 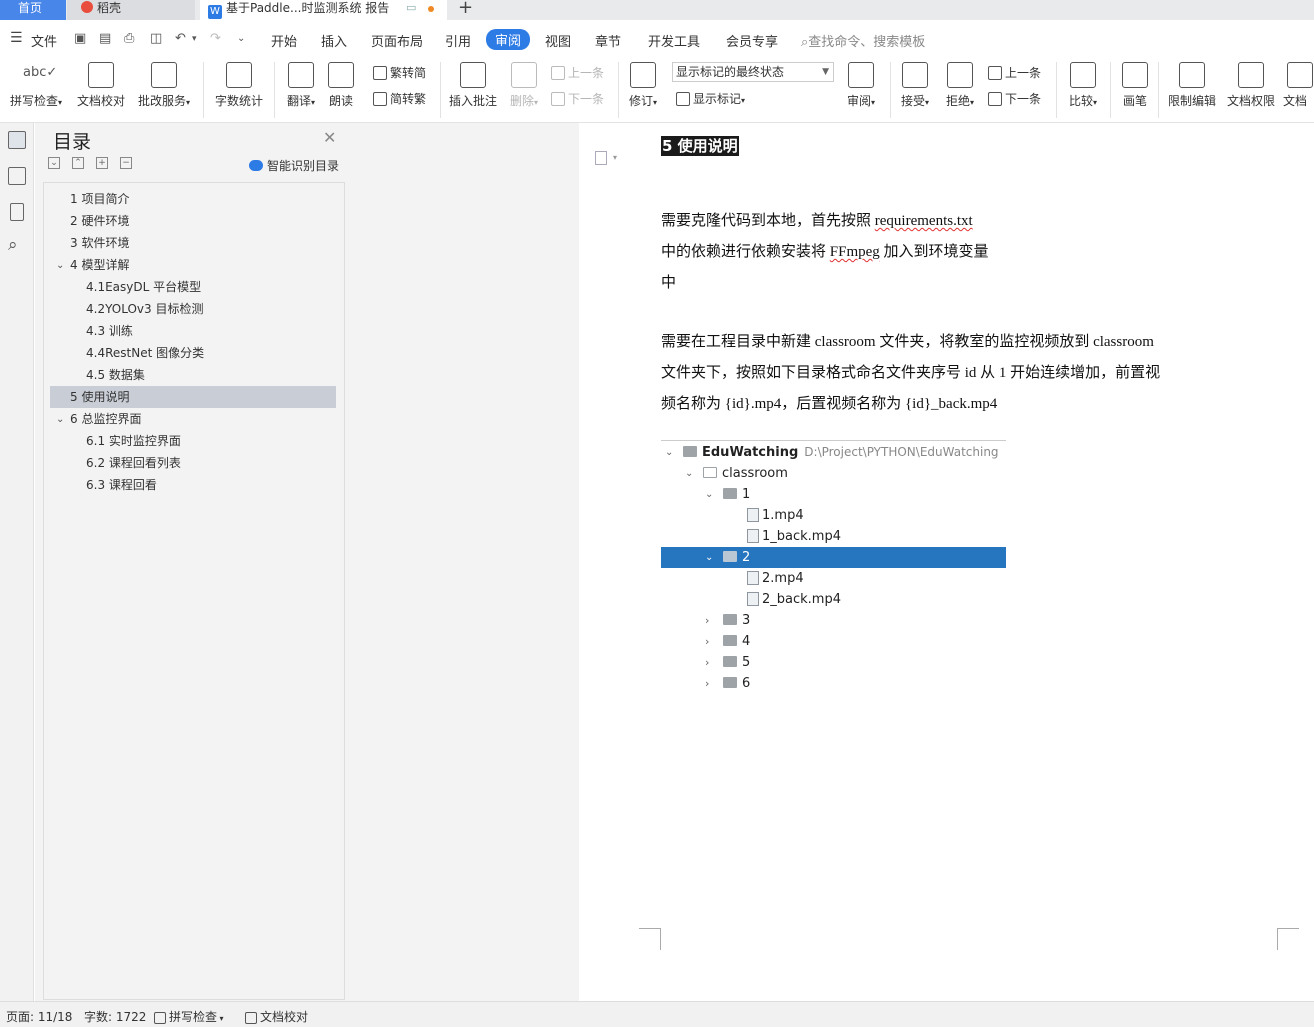 I want to click on display-mode-select: 显示标记的最终状态 ▼, so click(x=753, y=72).